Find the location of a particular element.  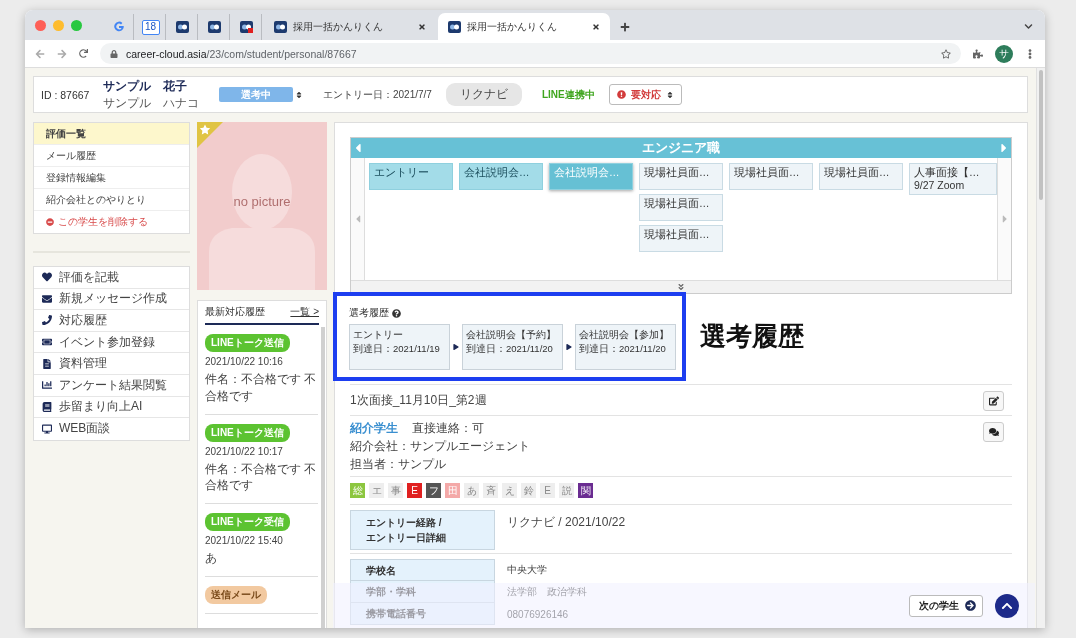

tab-list-icon is located at coordinates (1028, 26).